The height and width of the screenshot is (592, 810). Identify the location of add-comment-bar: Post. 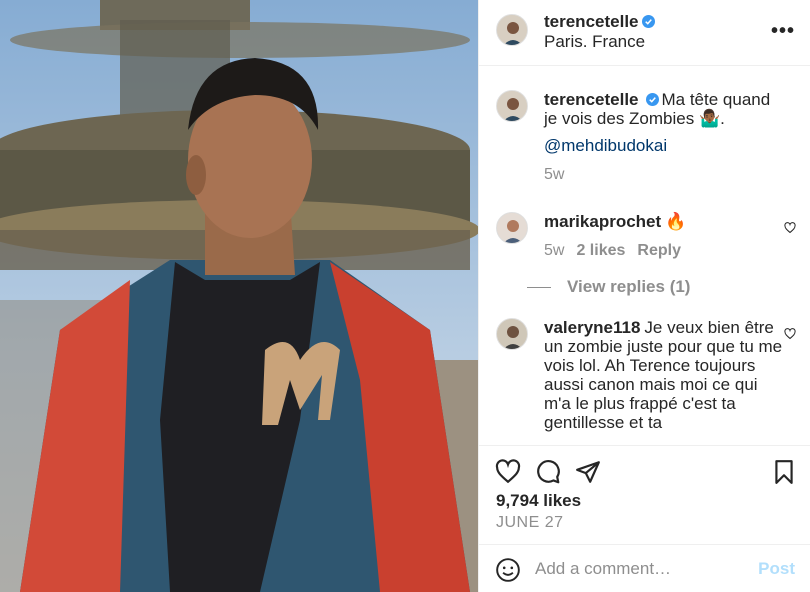
(644, 568).